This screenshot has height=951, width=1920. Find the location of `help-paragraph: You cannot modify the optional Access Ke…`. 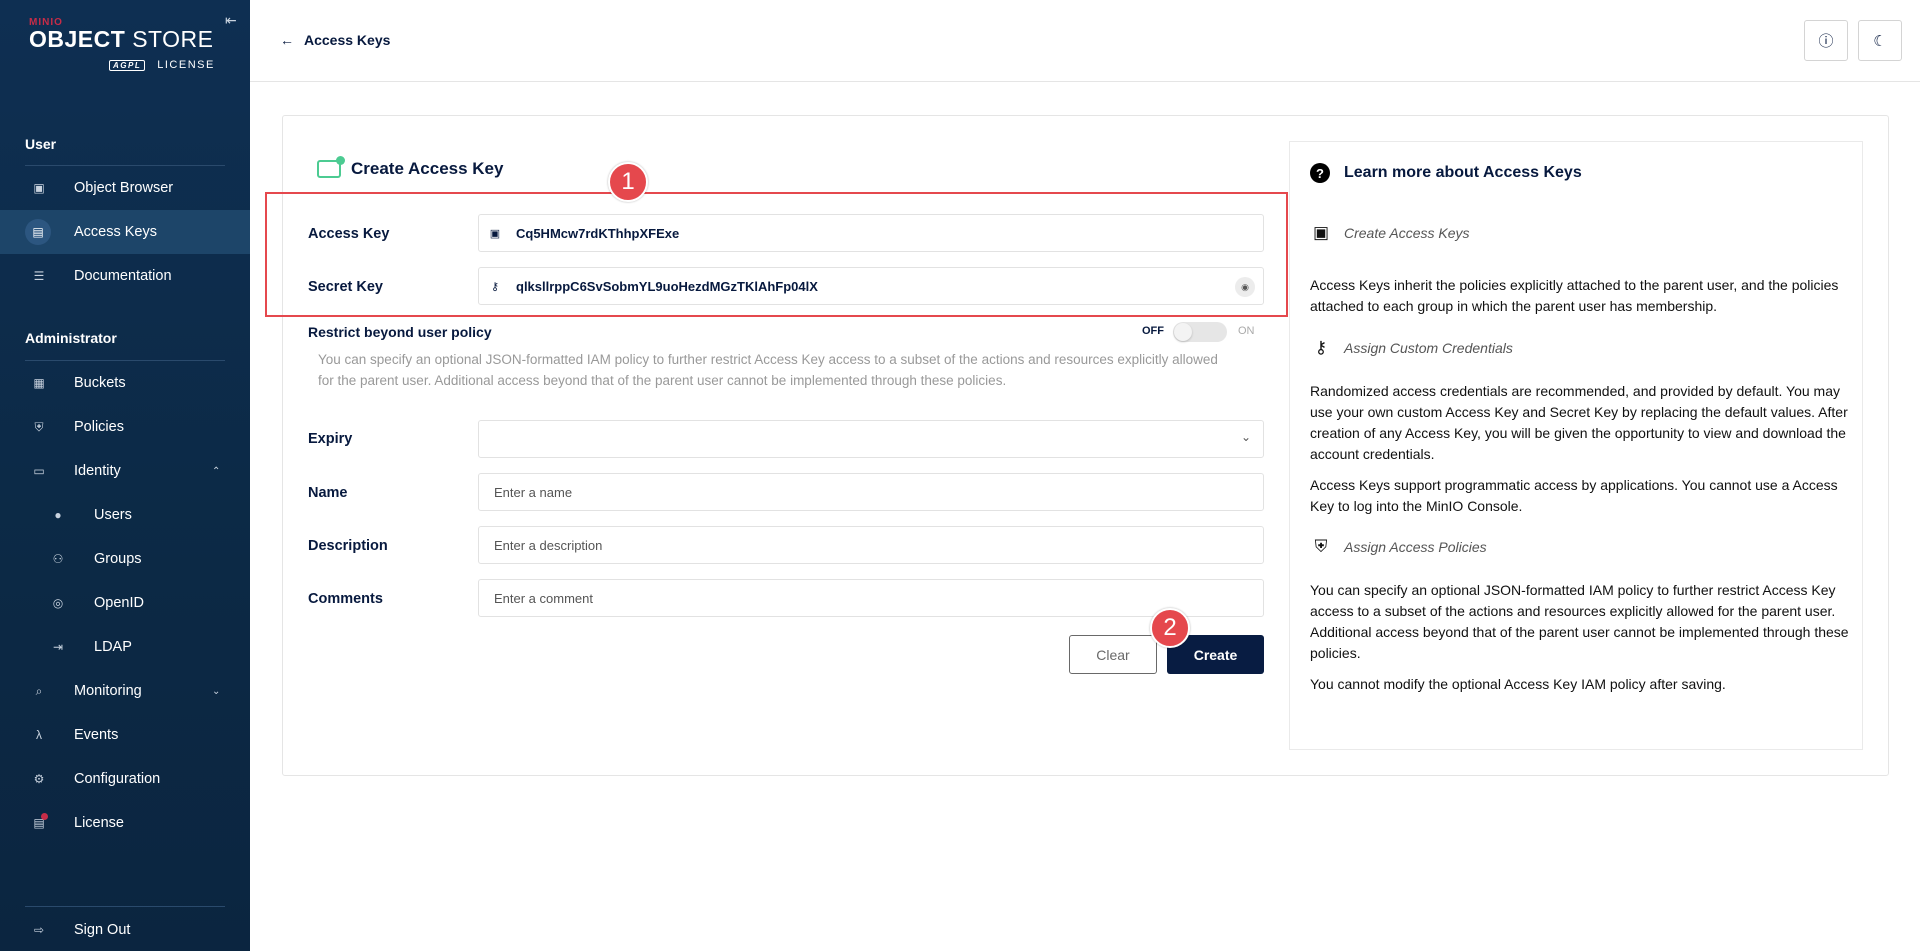

help-paragraph: You cannot modify the optional Access Ke… is located at coordinates (1518, 684).